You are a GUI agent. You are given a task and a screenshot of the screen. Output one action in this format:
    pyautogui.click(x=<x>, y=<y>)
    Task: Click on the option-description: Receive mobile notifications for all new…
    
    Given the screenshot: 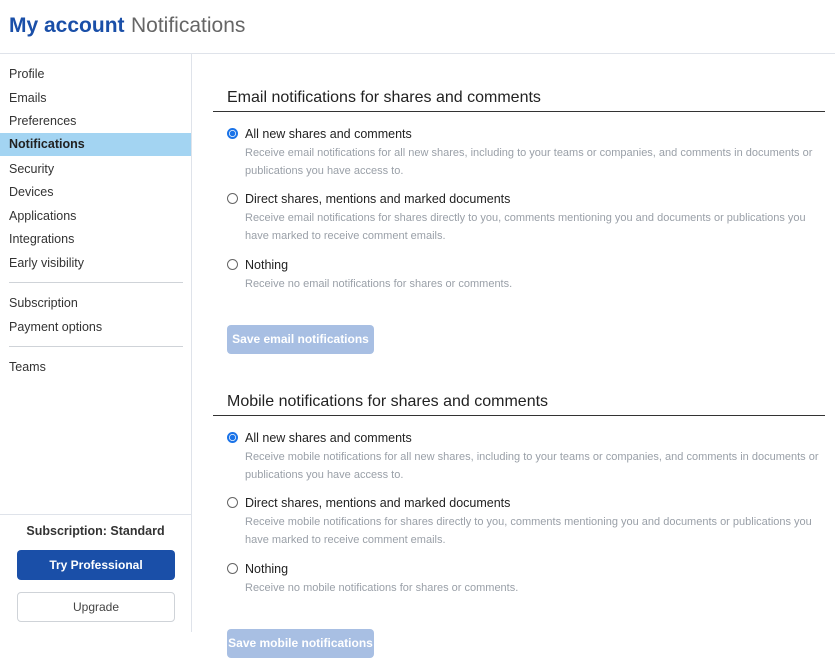 What is the action you would take?
    pyautogui.click(x=532, y=466)
    